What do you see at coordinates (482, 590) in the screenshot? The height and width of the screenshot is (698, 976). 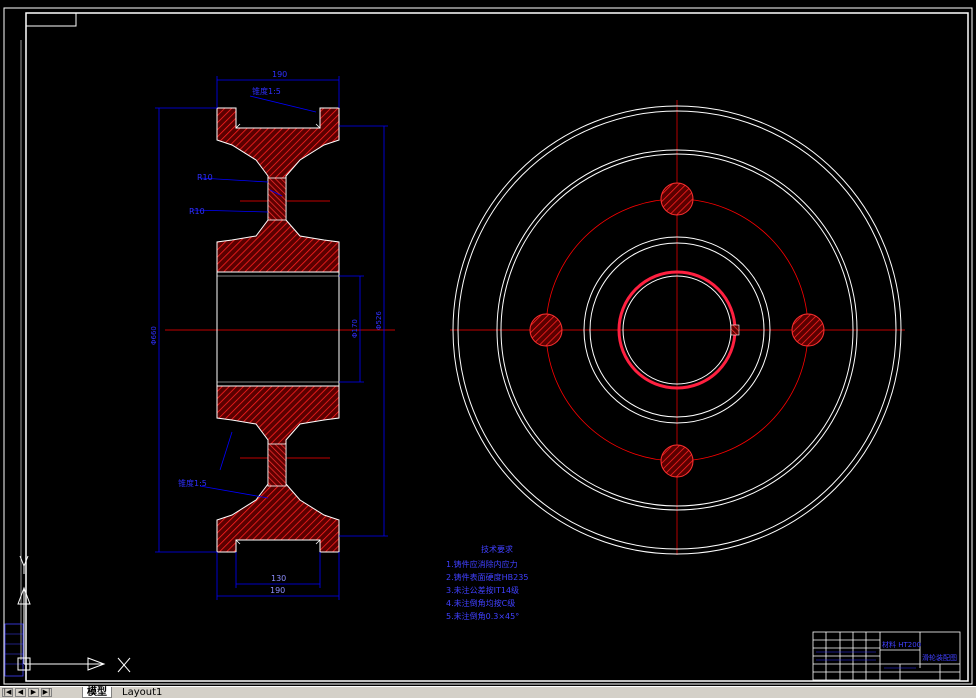 I see `tech-req-3: 3.未注公差按IT14级` at bounding box center [482, 590].